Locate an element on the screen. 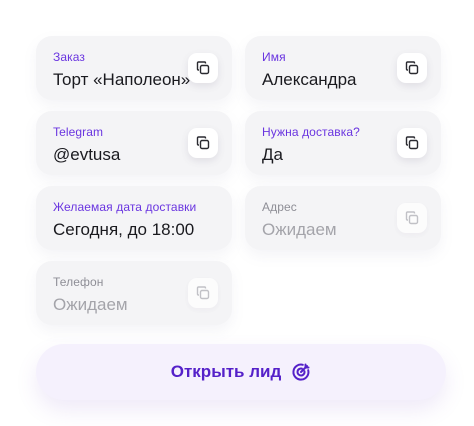  field-label: Telegram is located at coordinates (78, 132).